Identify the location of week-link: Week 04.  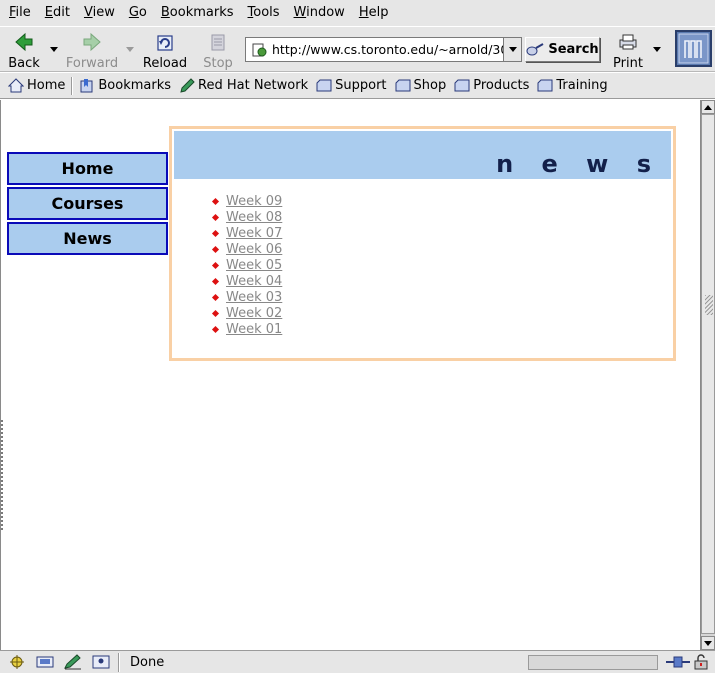
(254, 281).